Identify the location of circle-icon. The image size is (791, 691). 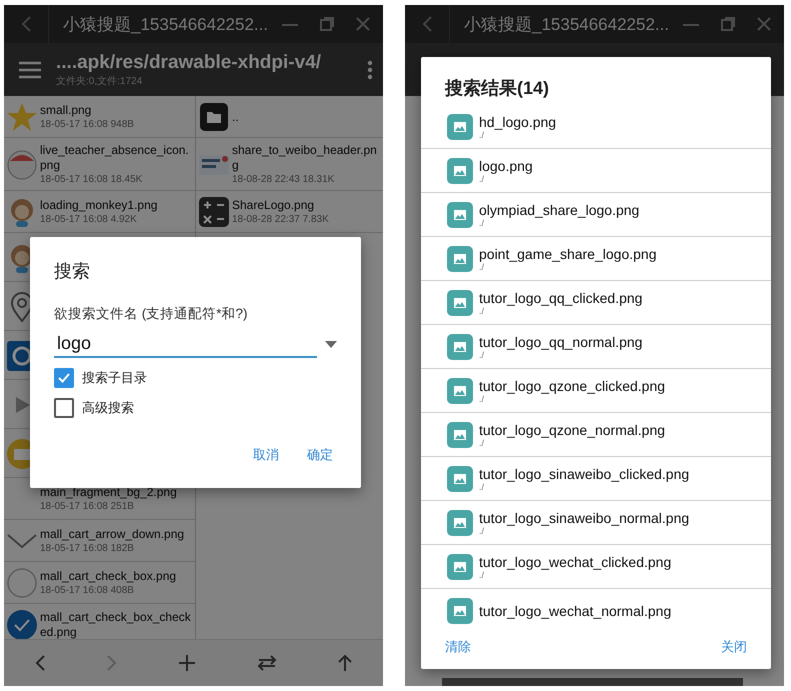
(22, 583).